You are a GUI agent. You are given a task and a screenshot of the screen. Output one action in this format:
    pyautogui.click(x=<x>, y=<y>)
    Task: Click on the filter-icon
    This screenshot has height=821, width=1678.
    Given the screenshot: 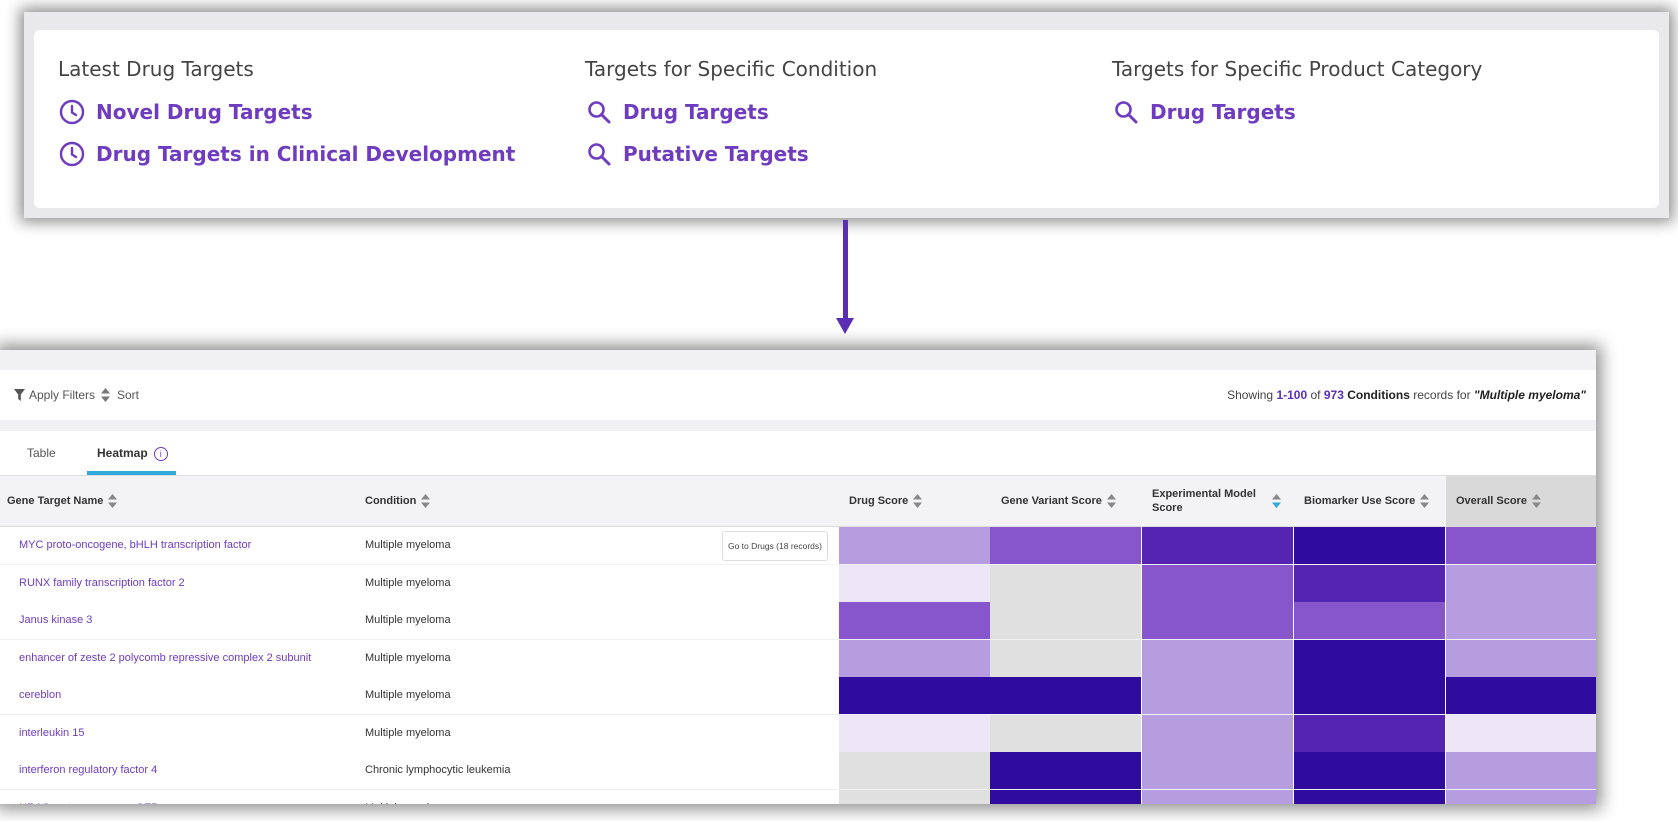 What is the action you would take?
    pyautogui.click(x=19, y=395)
    